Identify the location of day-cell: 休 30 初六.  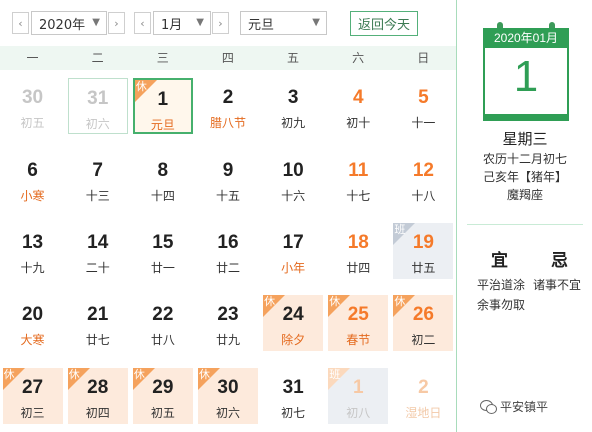
(228, 395).